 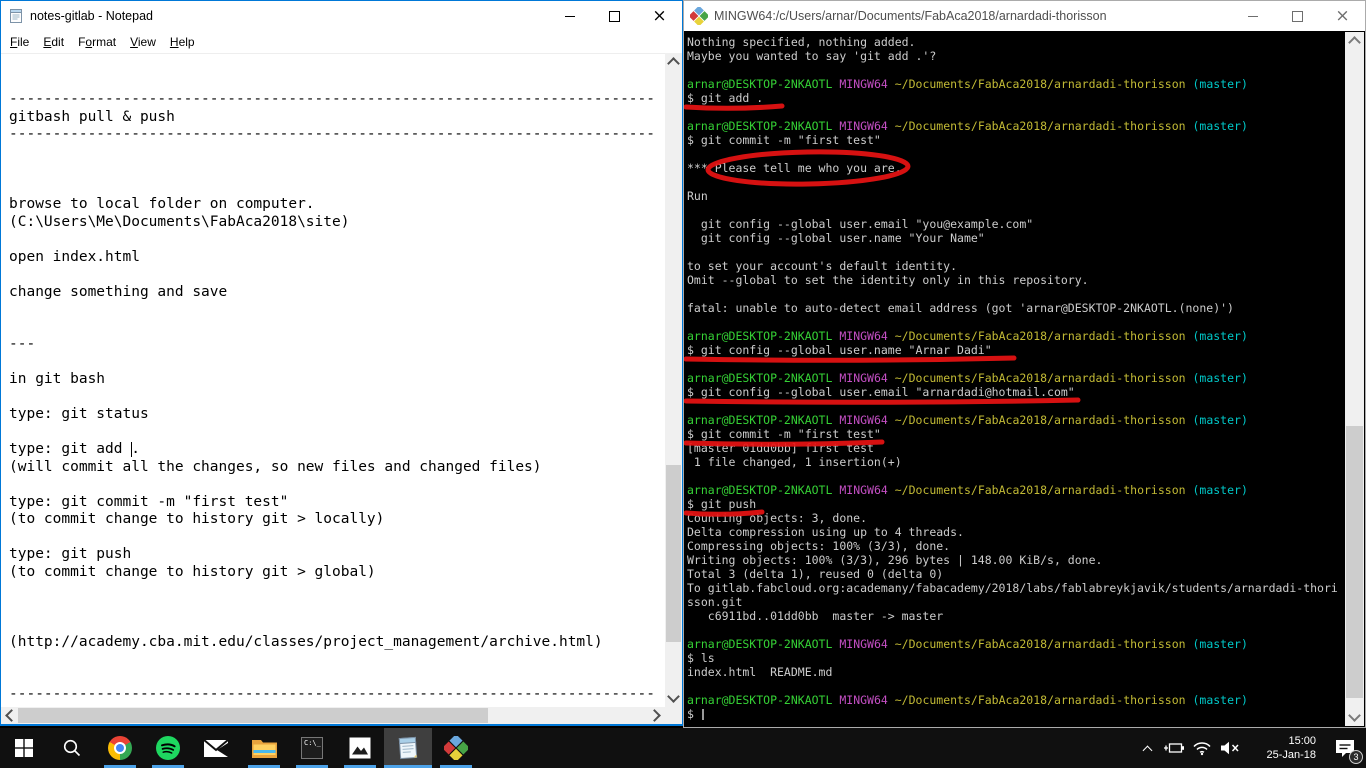 What do you see at coordinates (794, 462) in the screenshot?
I see `terminal-output-line: 1 file changed, 1 insertion(+)` at bounding box center [794, 462].